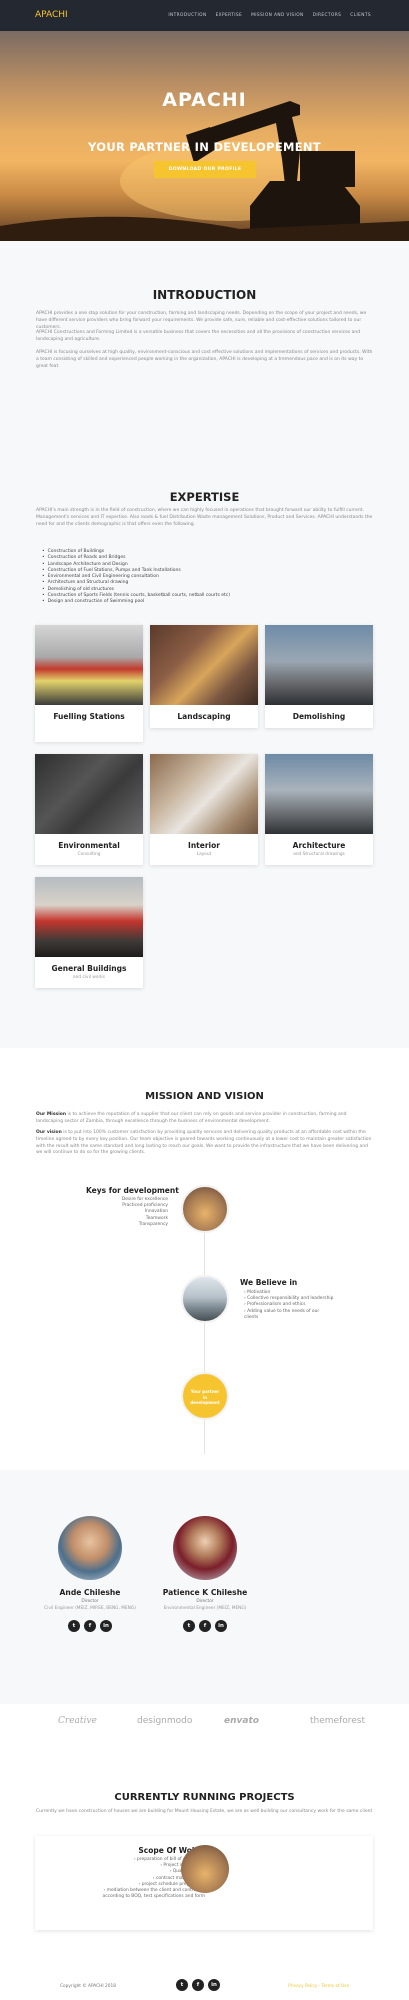  I want to click on card-title: Fuelling Stations, so click(89, 716).